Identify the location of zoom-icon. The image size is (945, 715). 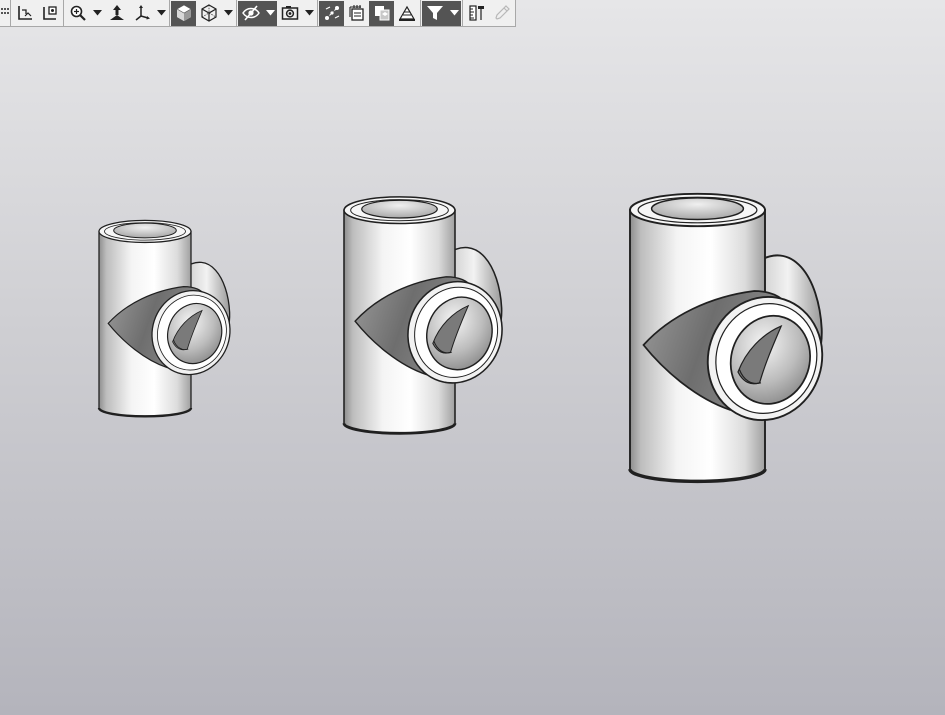
(78, 13).